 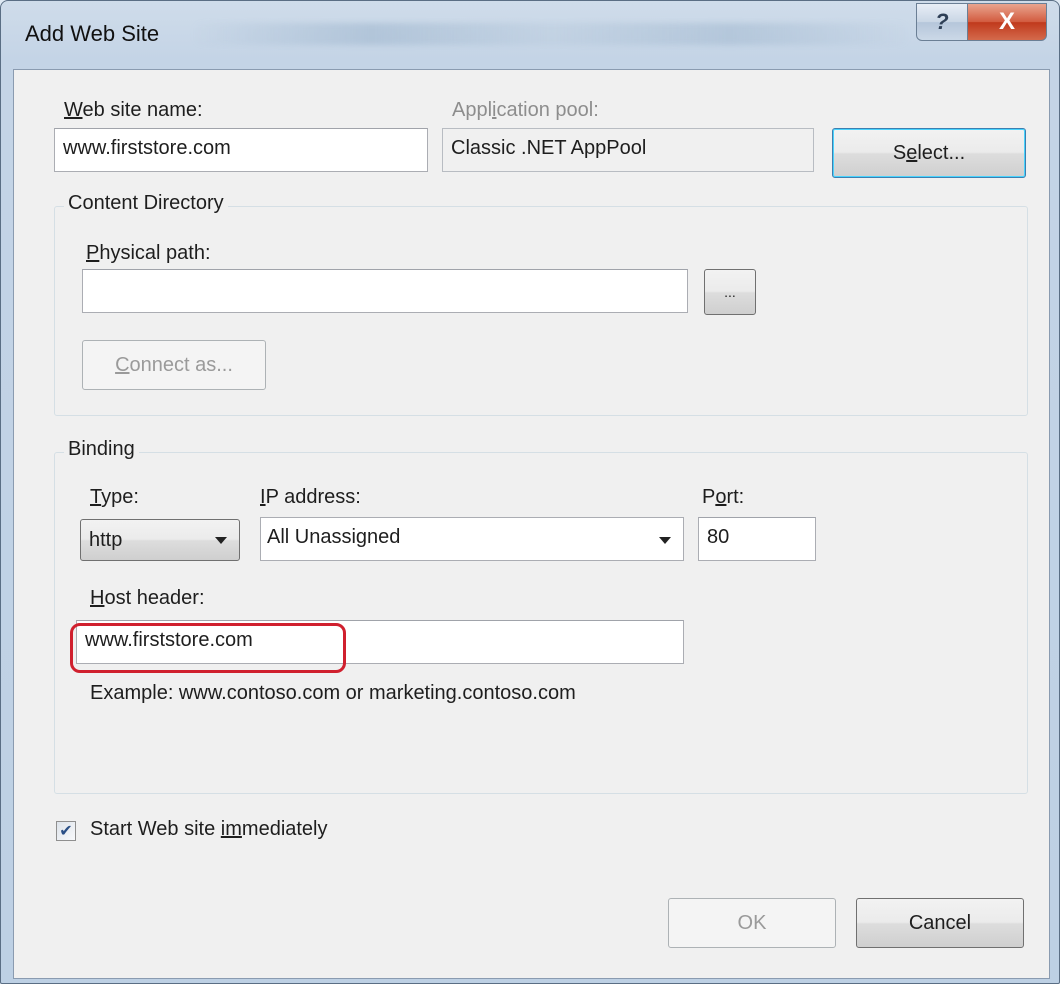 I want to click on ip-address-label: IP address:, so click(x=310, y=497).